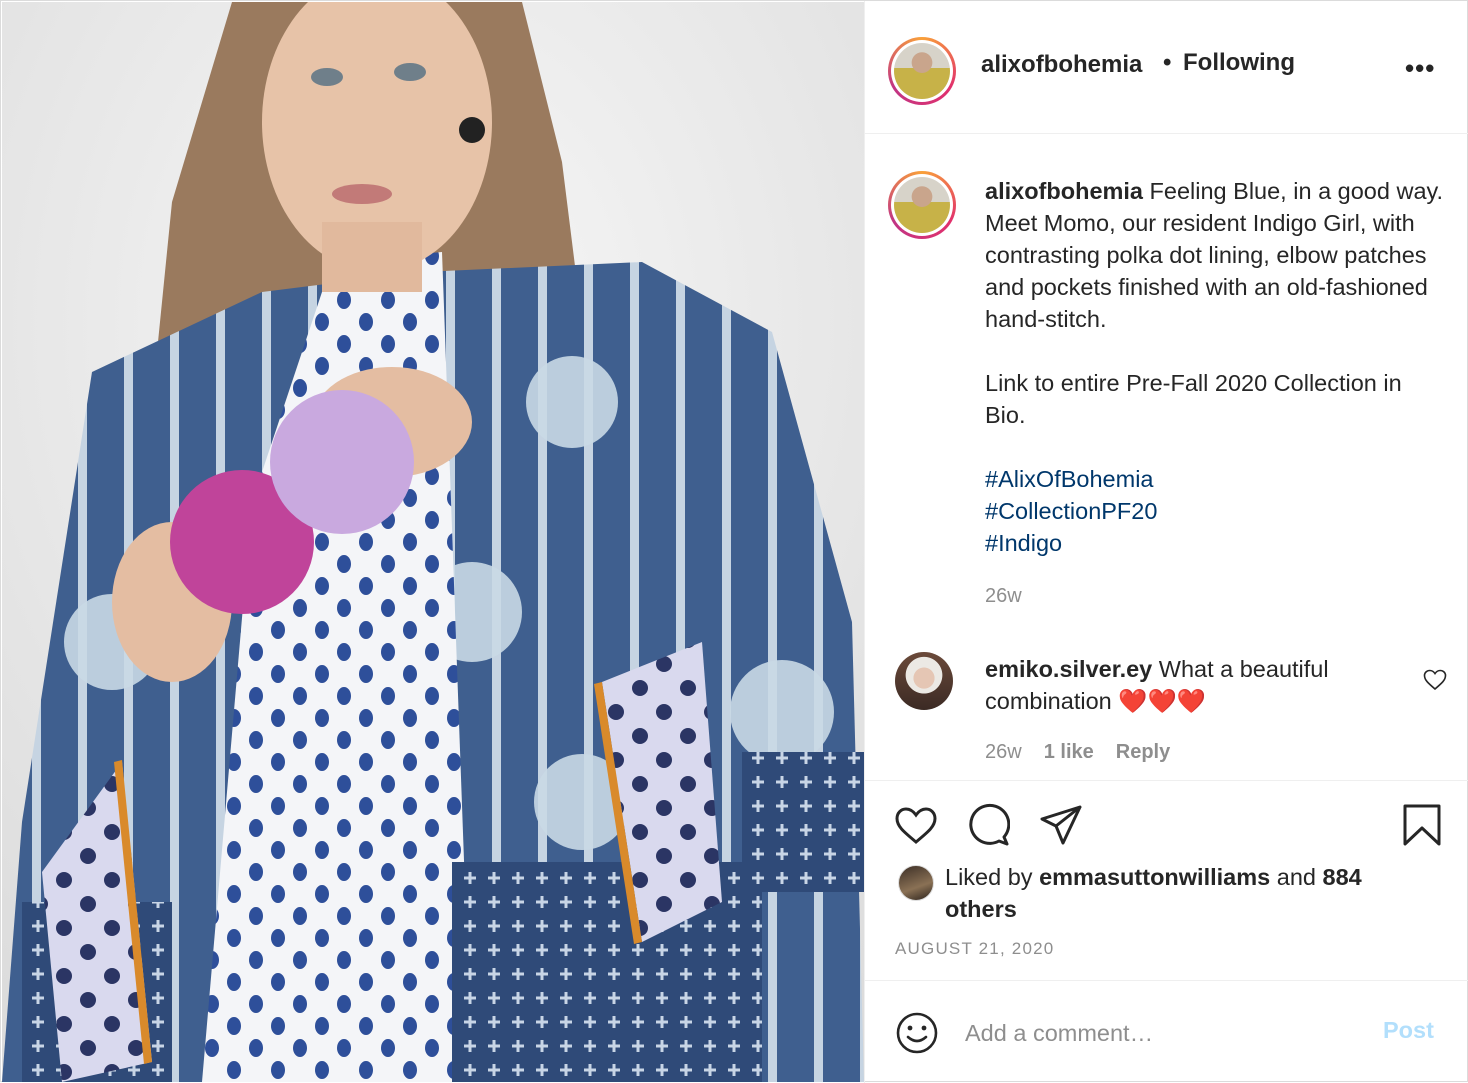 The width and height of the screenshot is (1468, 1083). Describe the element at coordinates (1003, 596) in the screenshot. I see `caption-timestamp: 26w` at that location.